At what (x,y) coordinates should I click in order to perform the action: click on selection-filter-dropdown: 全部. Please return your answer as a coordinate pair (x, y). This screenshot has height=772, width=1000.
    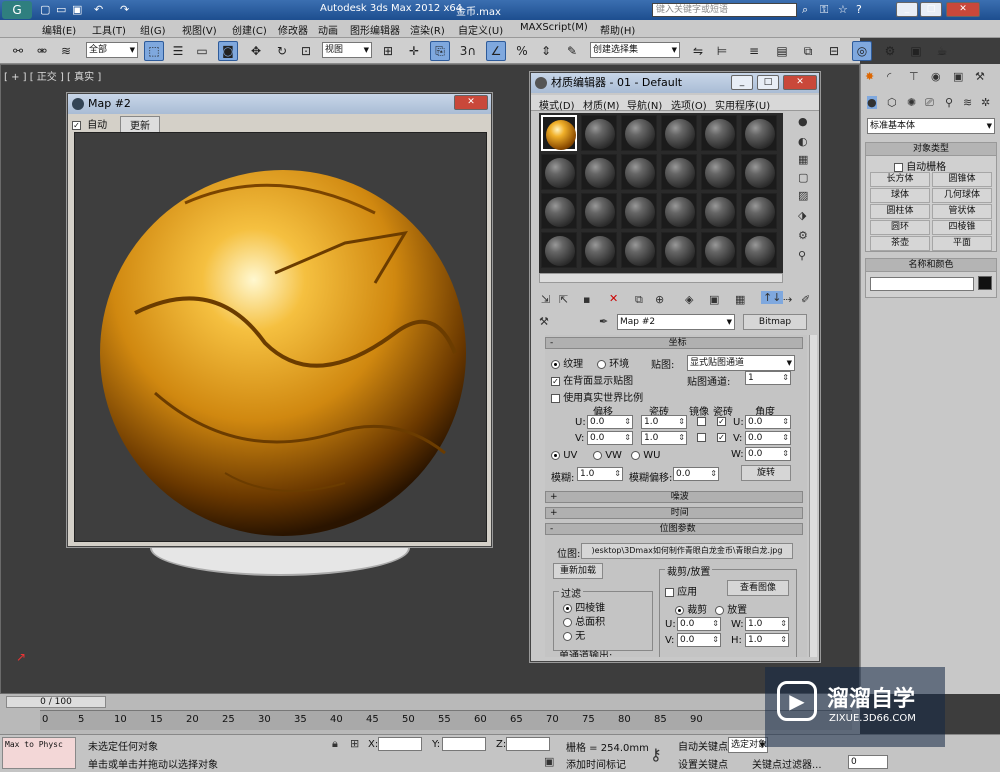
    Looking at the image, I should click on (112, 50).